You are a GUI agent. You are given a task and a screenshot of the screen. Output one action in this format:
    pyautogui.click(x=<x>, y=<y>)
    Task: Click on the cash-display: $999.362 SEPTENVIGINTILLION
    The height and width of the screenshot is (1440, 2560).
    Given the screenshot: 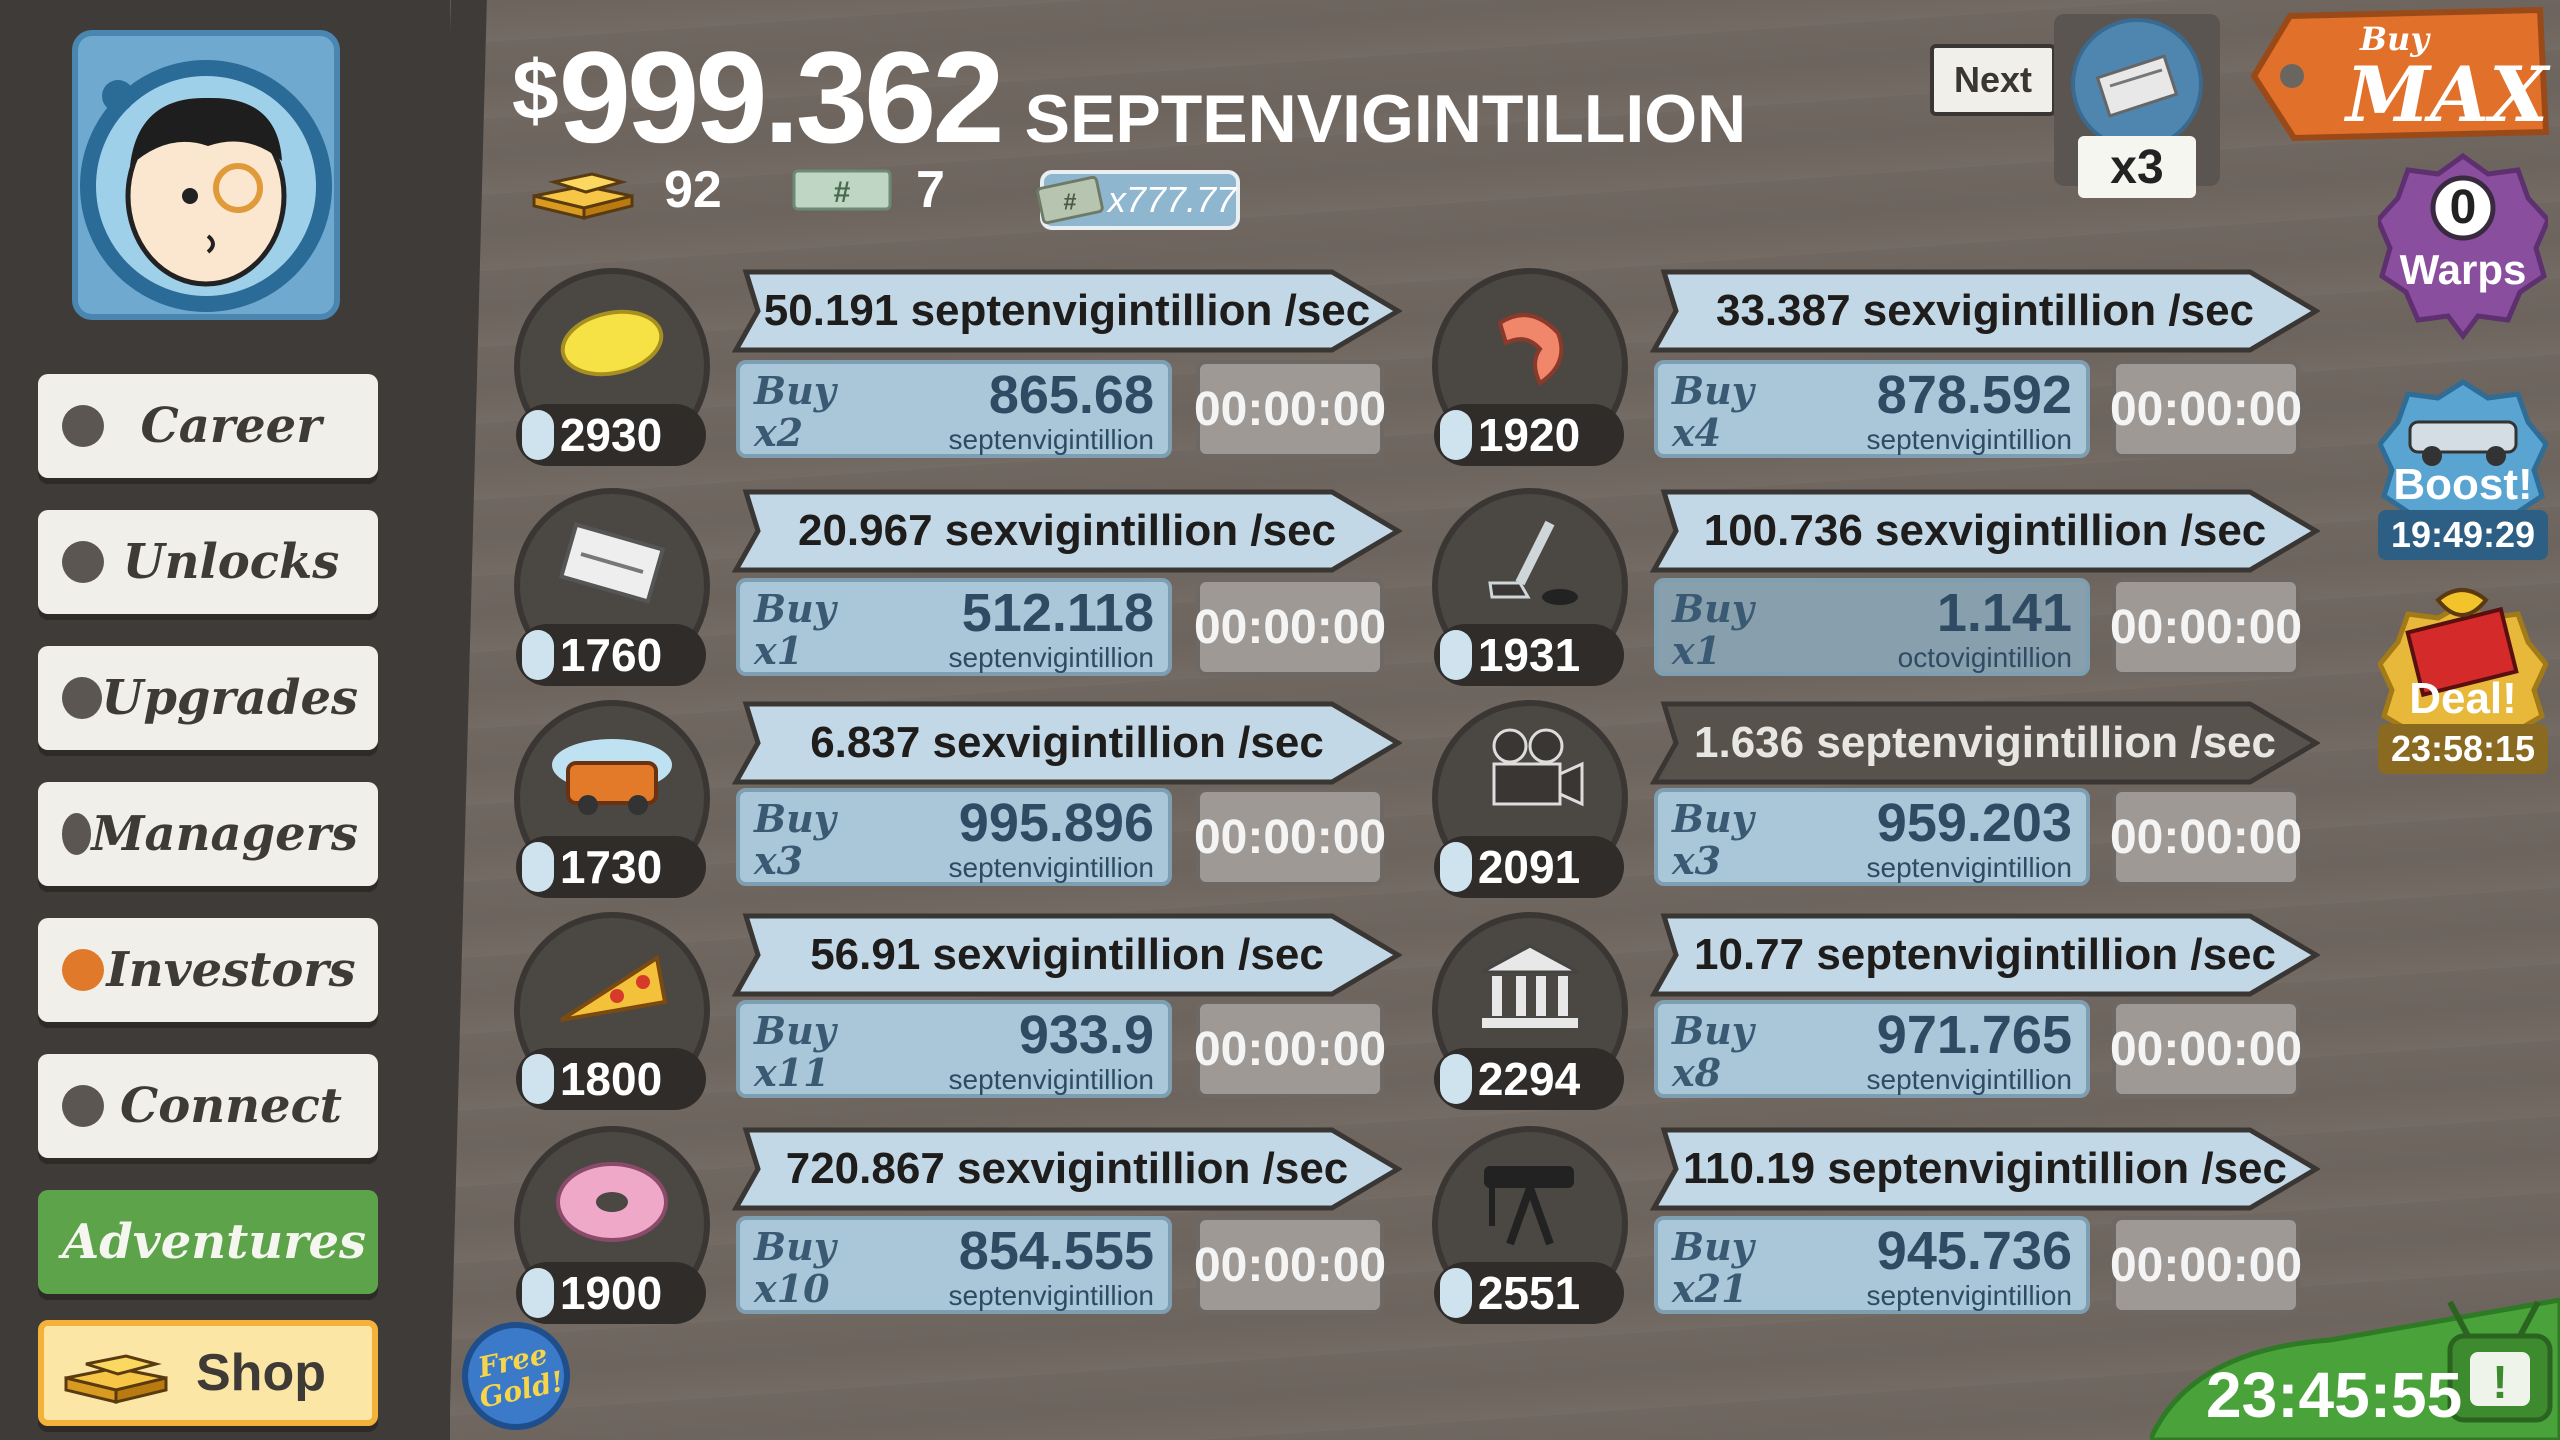 What is the action you would take?
    pyautogui.click(x=1129, y=97)
    